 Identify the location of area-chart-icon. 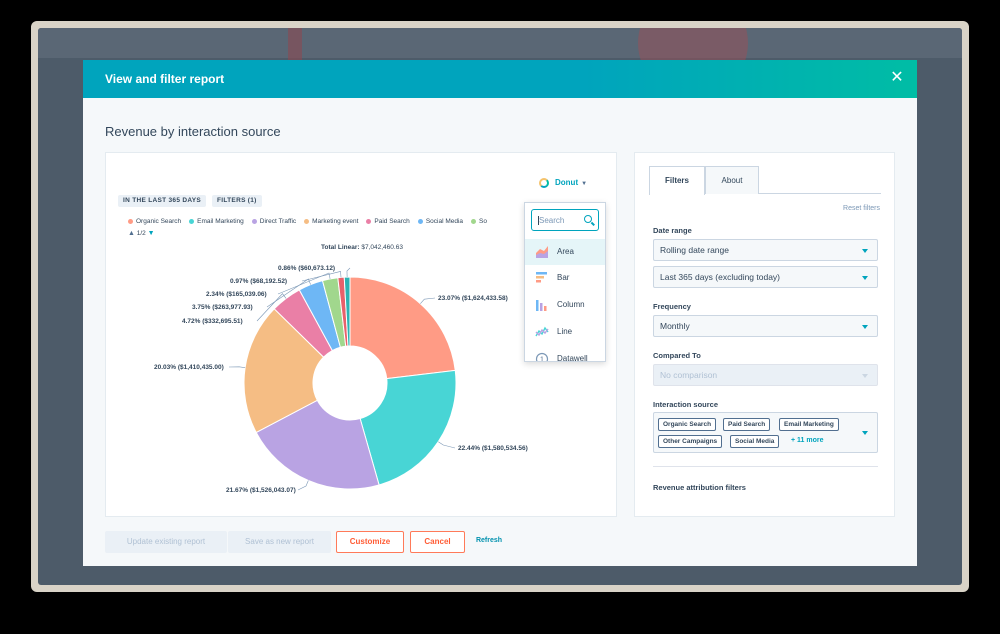
(542, 252).